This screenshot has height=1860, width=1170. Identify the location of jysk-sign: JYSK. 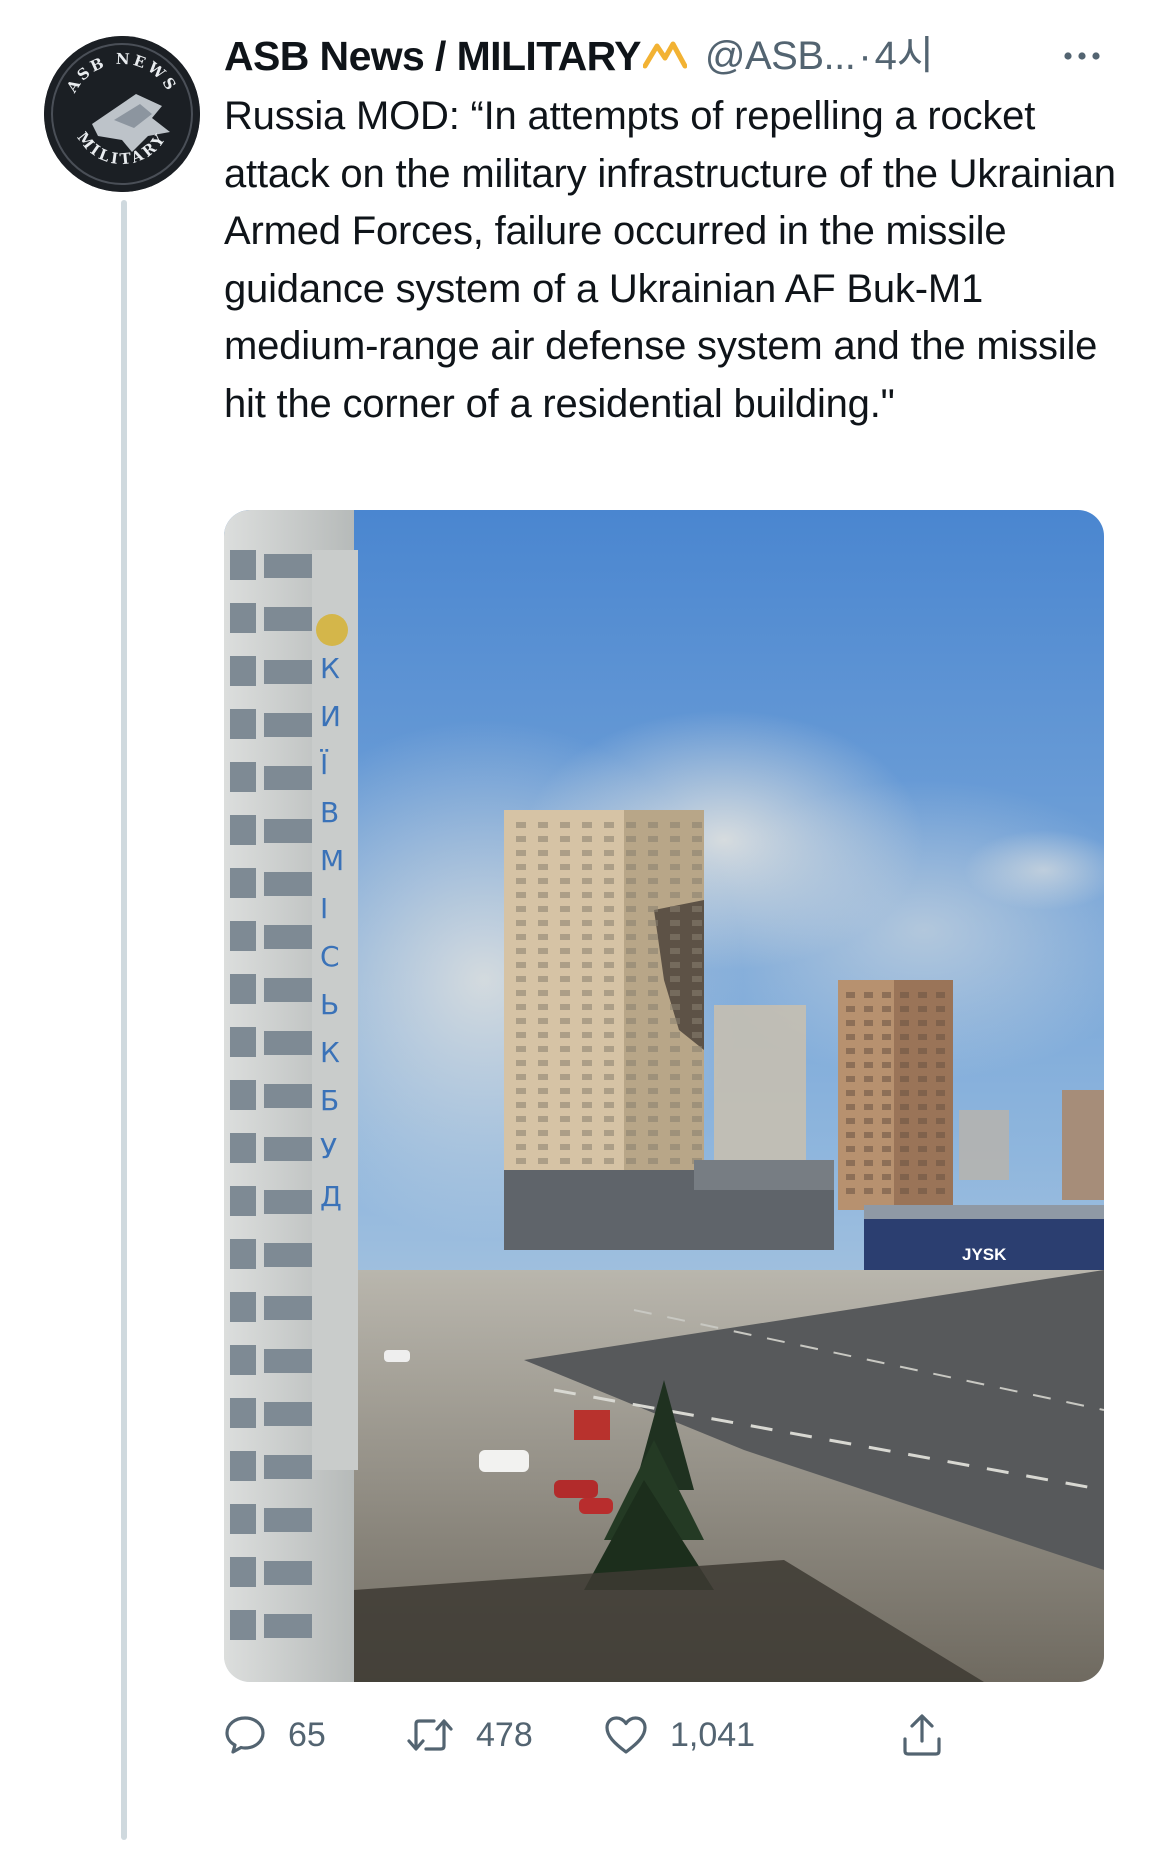
(984, 1254).